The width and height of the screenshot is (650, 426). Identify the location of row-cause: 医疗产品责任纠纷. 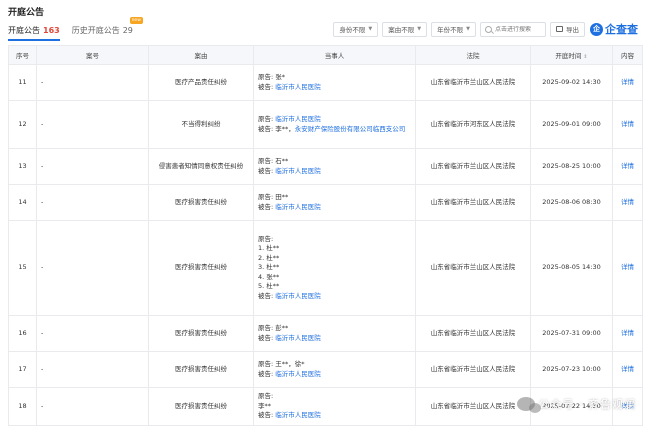
(201, 82).